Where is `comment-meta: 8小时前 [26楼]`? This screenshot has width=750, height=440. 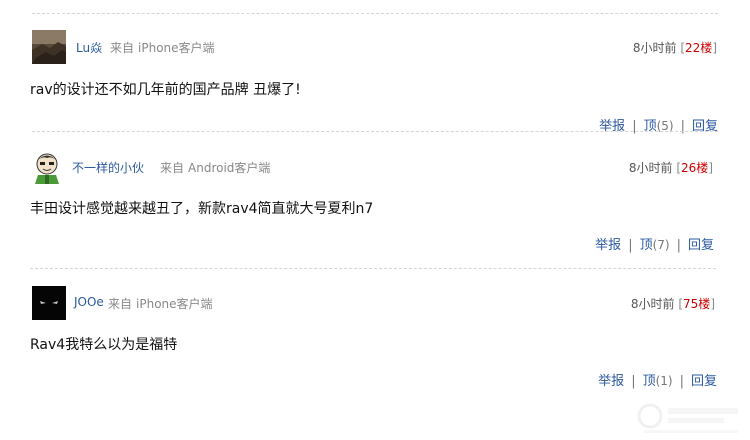
comment-meta: 8小时前 [26楼] is located at coordinates (670, 168).